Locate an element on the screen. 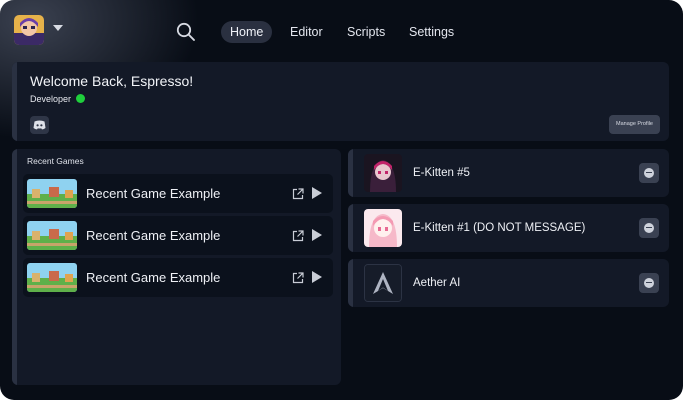  tab-editor: Editor is located at coordinates (306, 32).